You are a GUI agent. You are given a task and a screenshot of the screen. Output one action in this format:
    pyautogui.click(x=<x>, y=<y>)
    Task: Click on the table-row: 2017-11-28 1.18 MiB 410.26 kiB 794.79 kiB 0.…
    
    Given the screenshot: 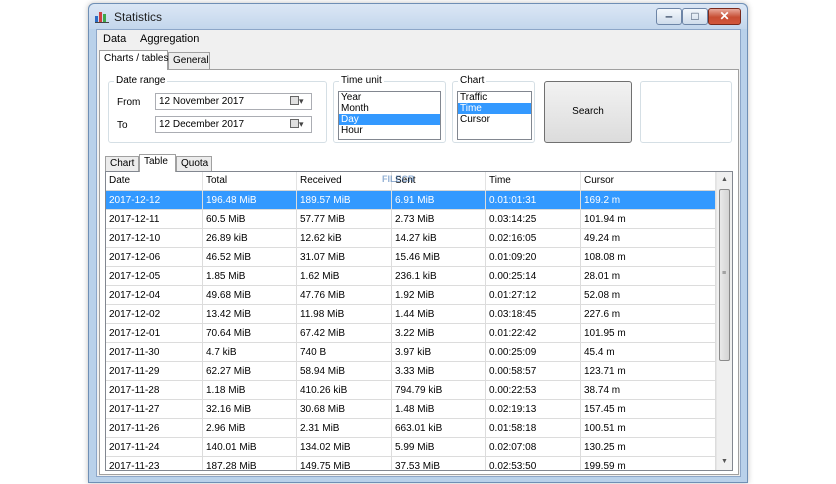 What is the action you would take?
    pyautogui.click(x=411, y=390)
    